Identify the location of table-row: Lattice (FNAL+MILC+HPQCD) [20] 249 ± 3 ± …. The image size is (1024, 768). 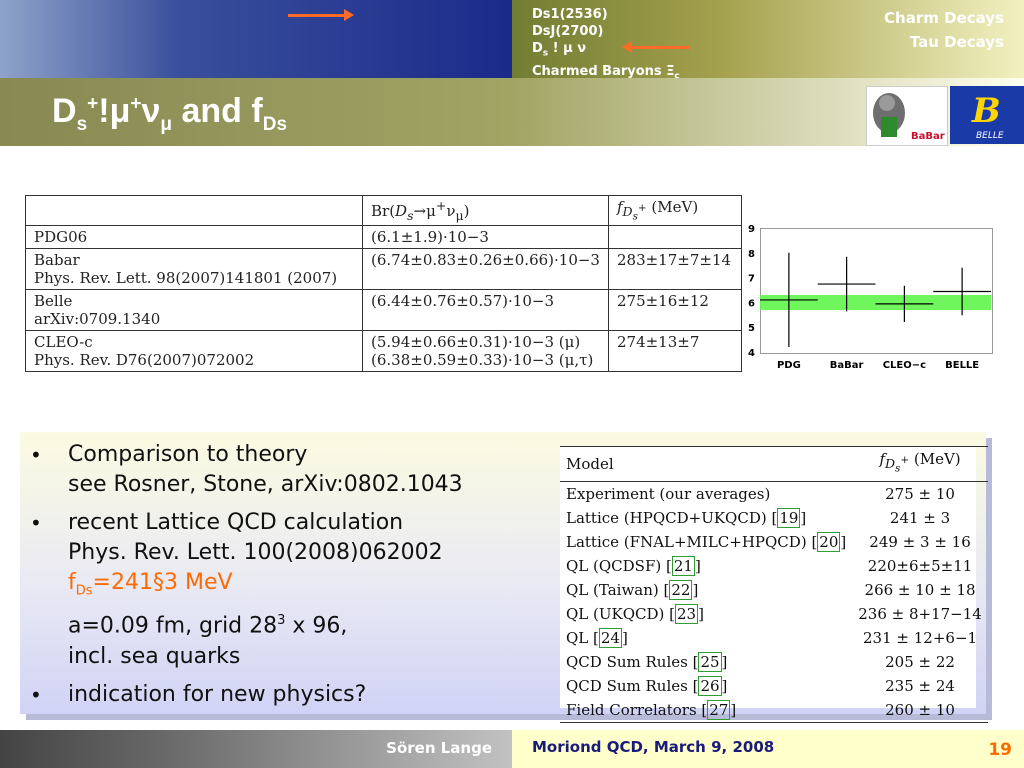
(774, 542).